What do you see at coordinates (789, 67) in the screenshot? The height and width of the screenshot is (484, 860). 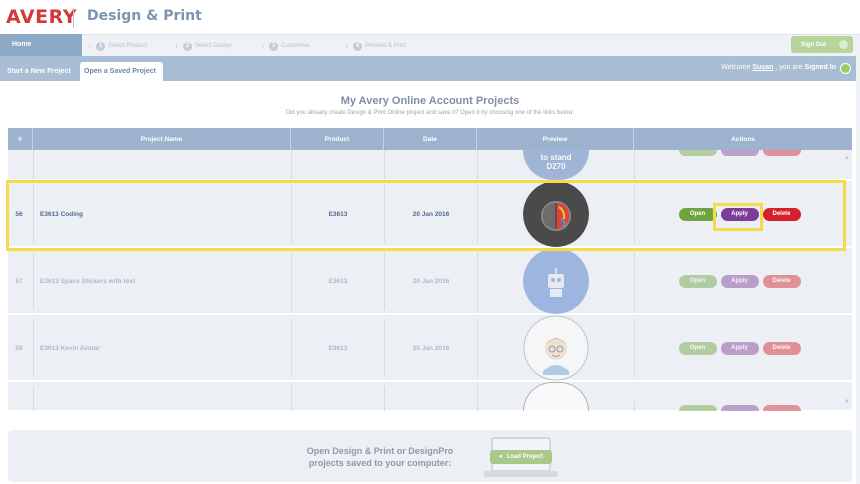 I see `welcome-suffix: , you are` at bounding box center [789, 67].